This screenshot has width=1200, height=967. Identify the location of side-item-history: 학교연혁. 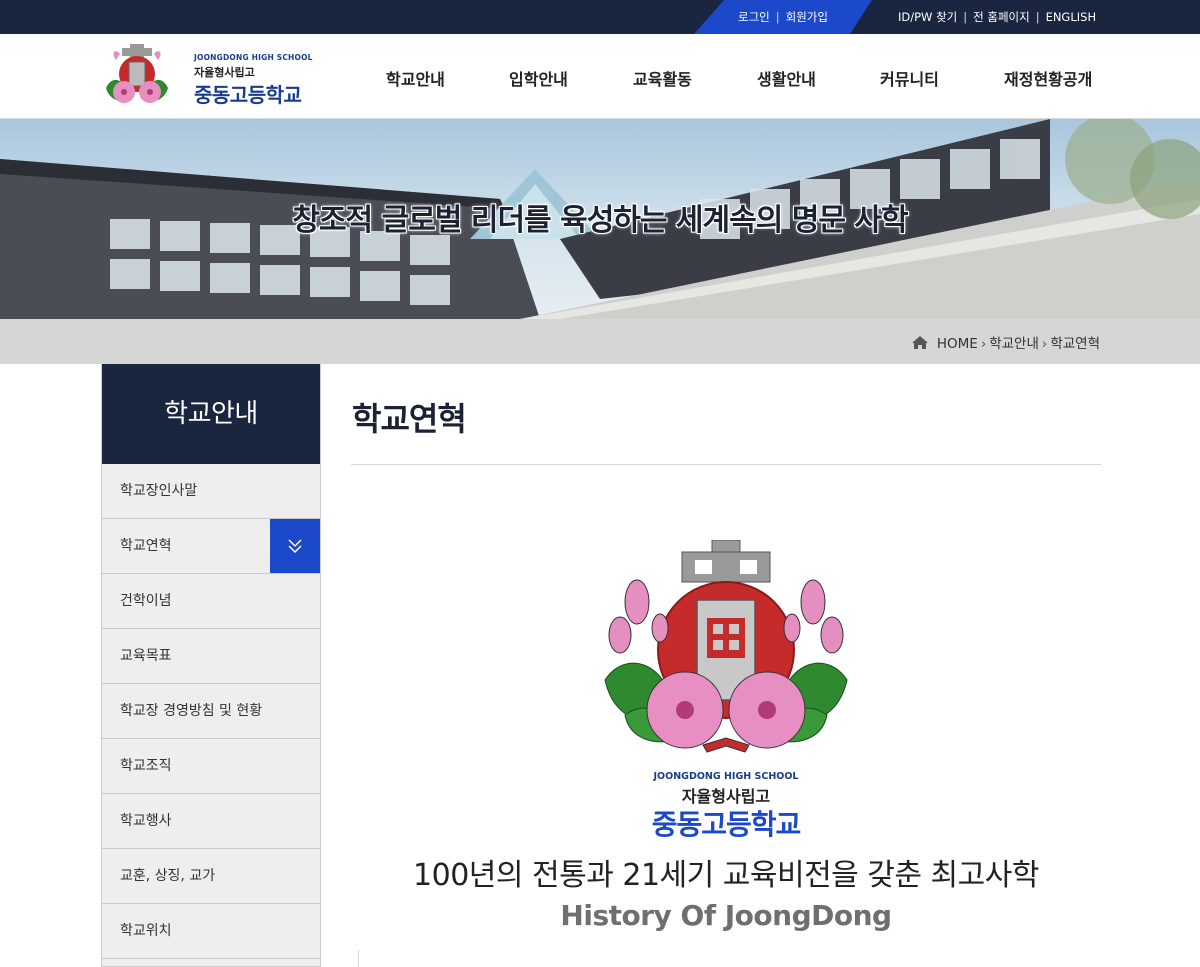
(211, 546).